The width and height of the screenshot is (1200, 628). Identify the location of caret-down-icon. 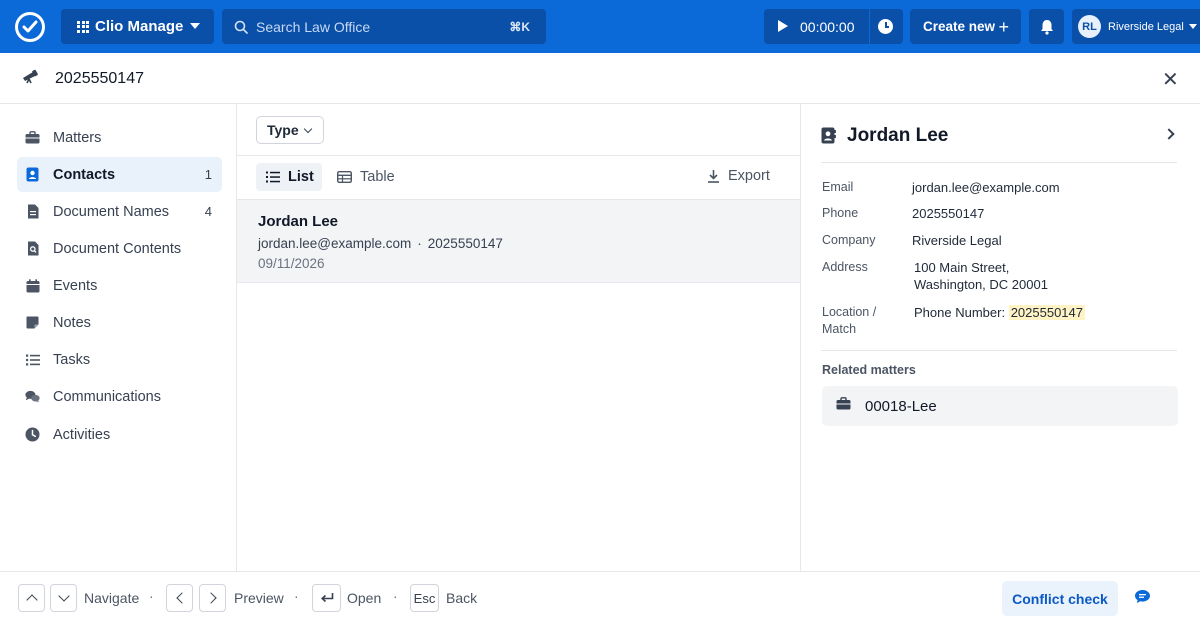
(195, 26).